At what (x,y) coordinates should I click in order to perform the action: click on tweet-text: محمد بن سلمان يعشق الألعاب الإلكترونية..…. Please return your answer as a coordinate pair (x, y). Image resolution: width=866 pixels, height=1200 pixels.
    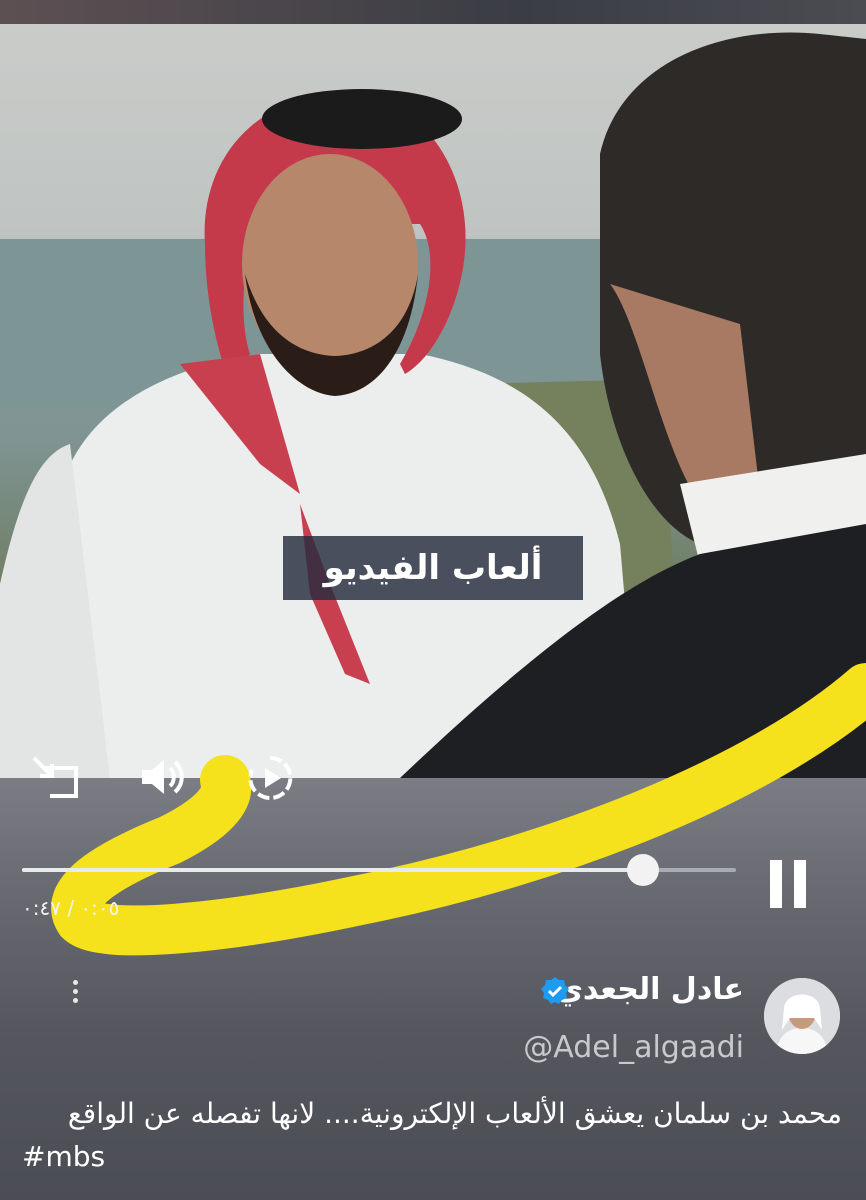
    Looking at the image, I should click on (454, 1113).